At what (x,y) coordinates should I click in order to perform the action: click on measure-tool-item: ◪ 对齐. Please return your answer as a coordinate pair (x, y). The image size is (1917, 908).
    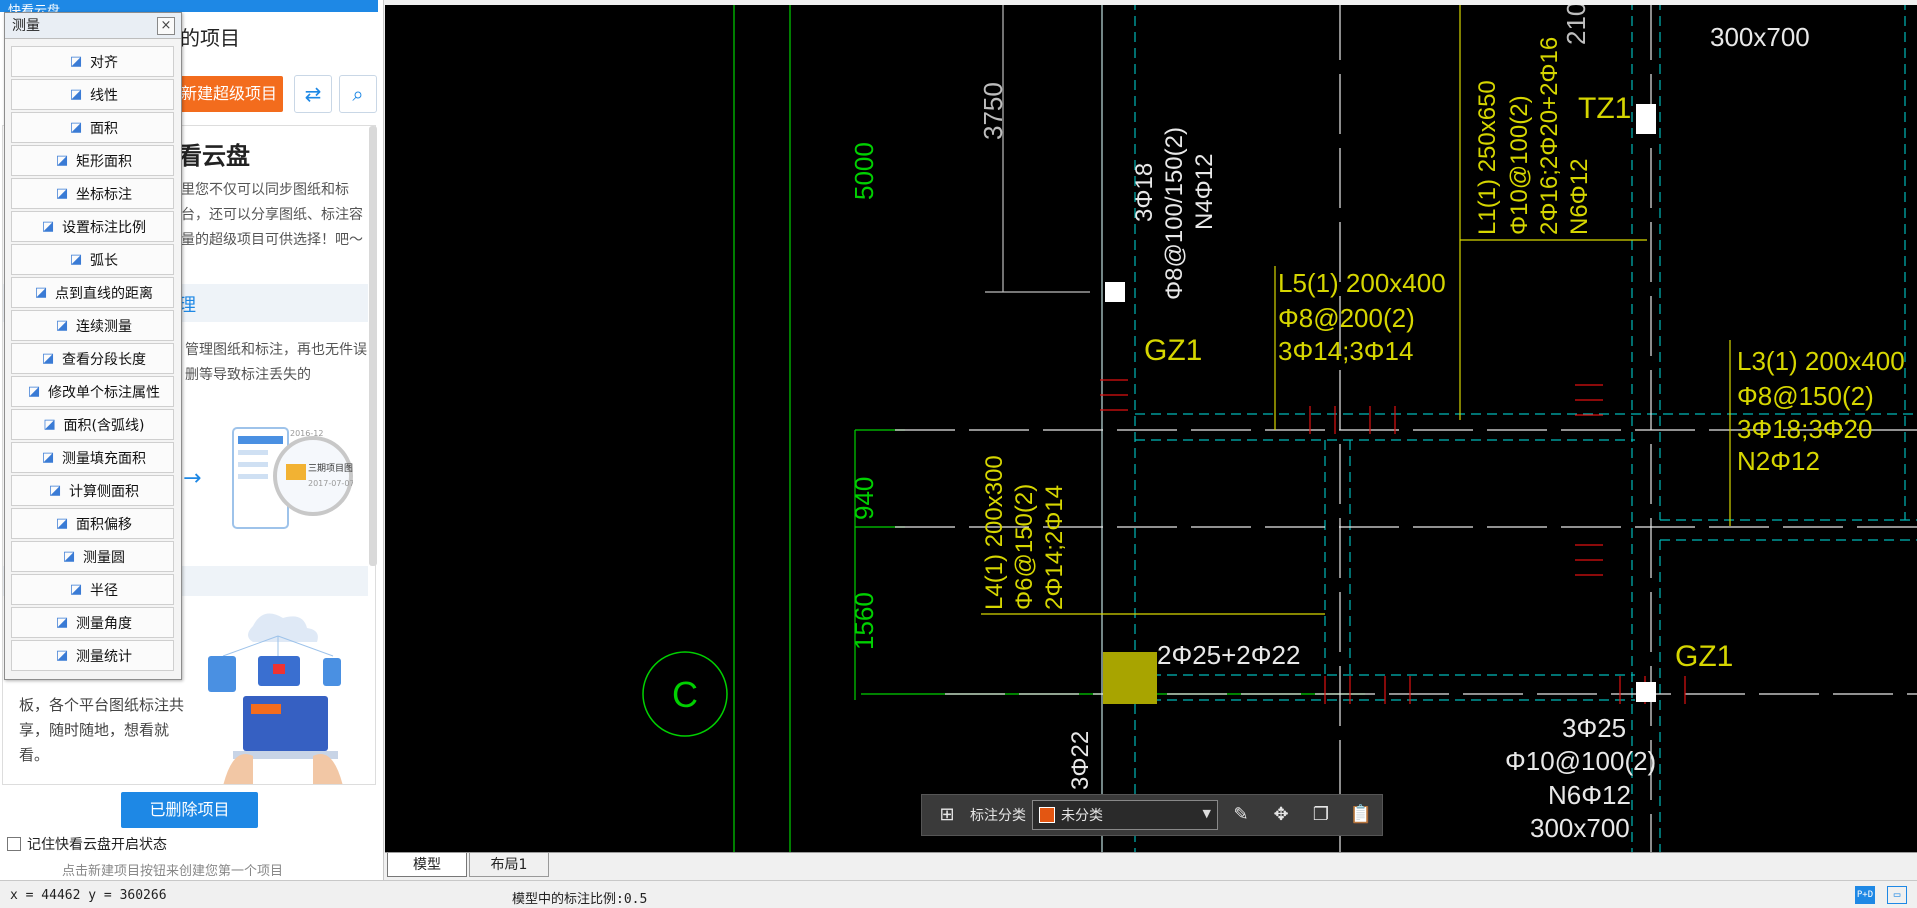
    Looking at the image, I should click on (92, 61).